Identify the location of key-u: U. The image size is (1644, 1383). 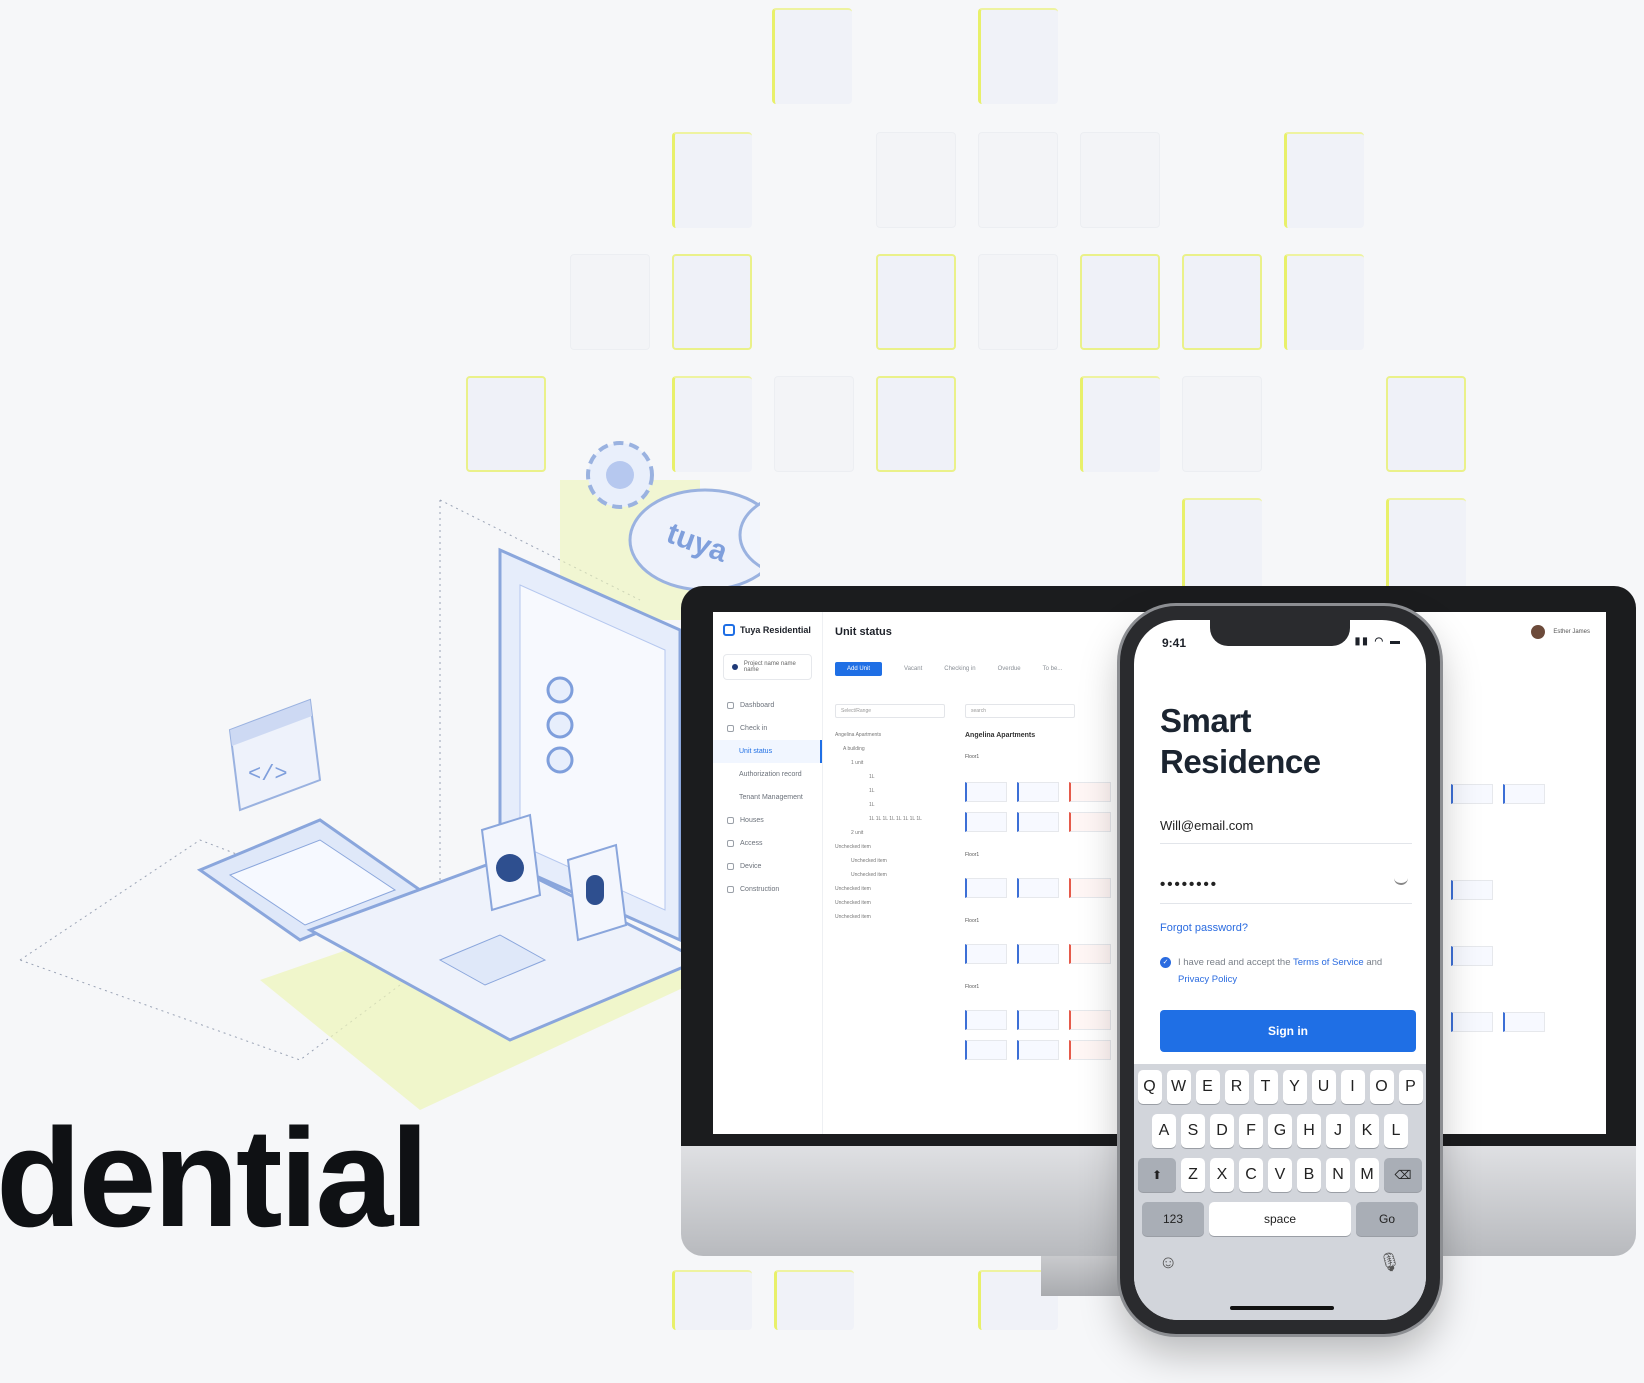
(1323, 1087).